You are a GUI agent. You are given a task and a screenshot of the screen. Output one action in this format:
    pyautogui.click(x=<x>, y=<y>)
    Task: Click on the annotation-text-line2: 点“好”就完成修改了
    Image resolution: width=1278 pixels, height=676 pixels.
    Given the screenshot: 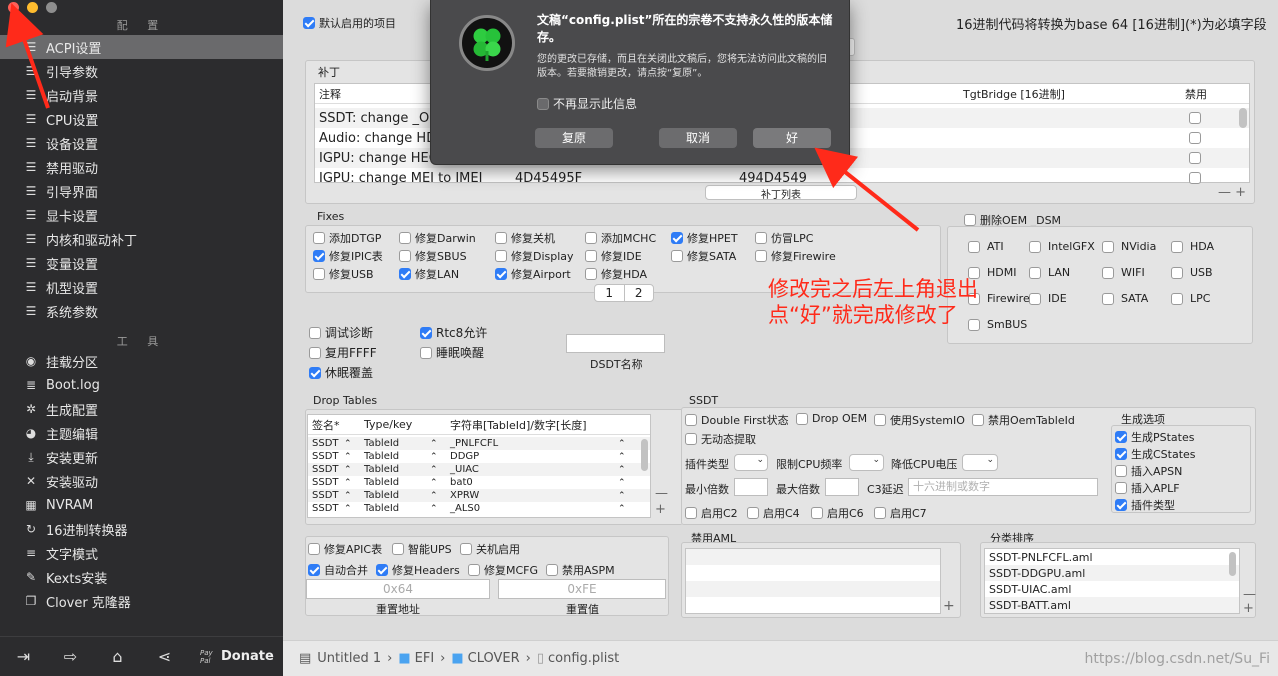 What is the action you would take?
    pyautogui.click(x=863, y=315)
    